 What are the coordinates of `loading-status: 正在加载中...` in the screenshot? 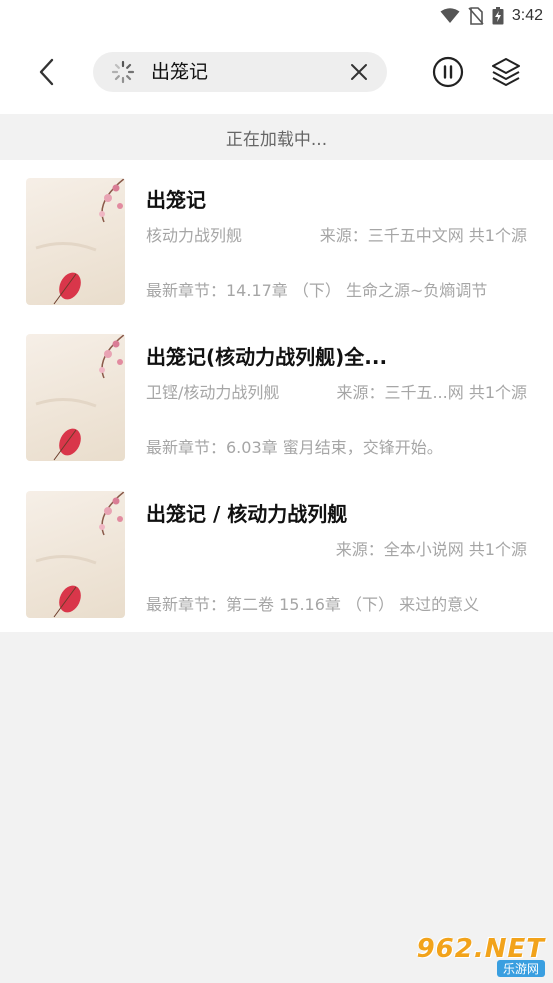 It's located at (276, 137).